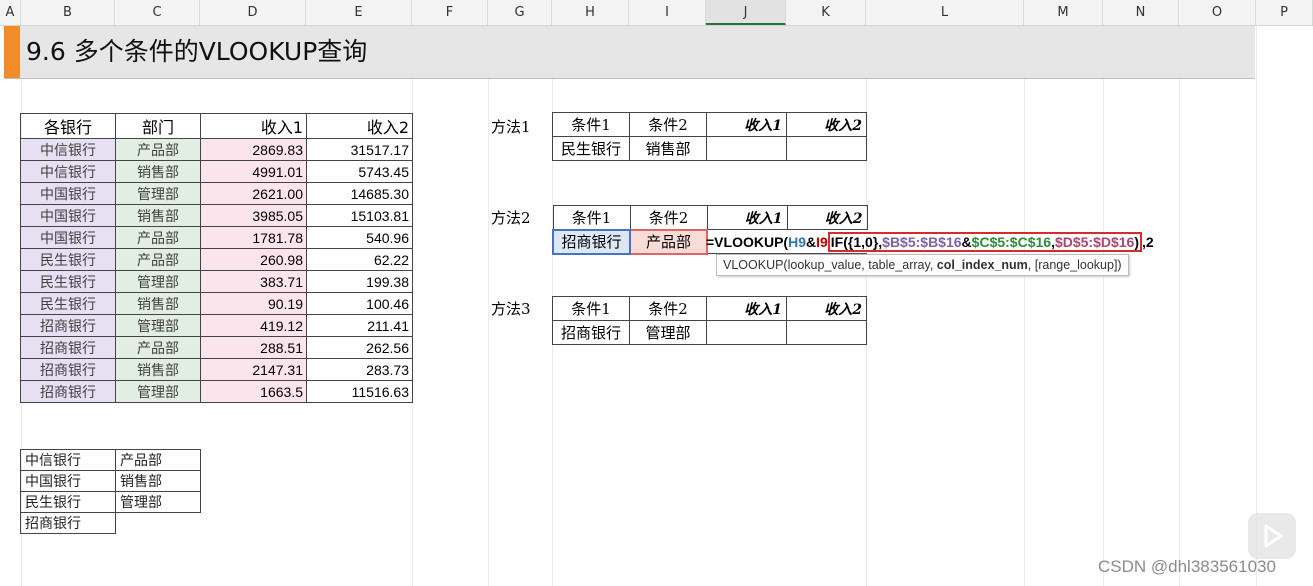 The image size is (1313, 586). What do you see at coordinates (158, 126) in the screenshot?
I see `header-dept: 部门` at bounding box center [158, 126].